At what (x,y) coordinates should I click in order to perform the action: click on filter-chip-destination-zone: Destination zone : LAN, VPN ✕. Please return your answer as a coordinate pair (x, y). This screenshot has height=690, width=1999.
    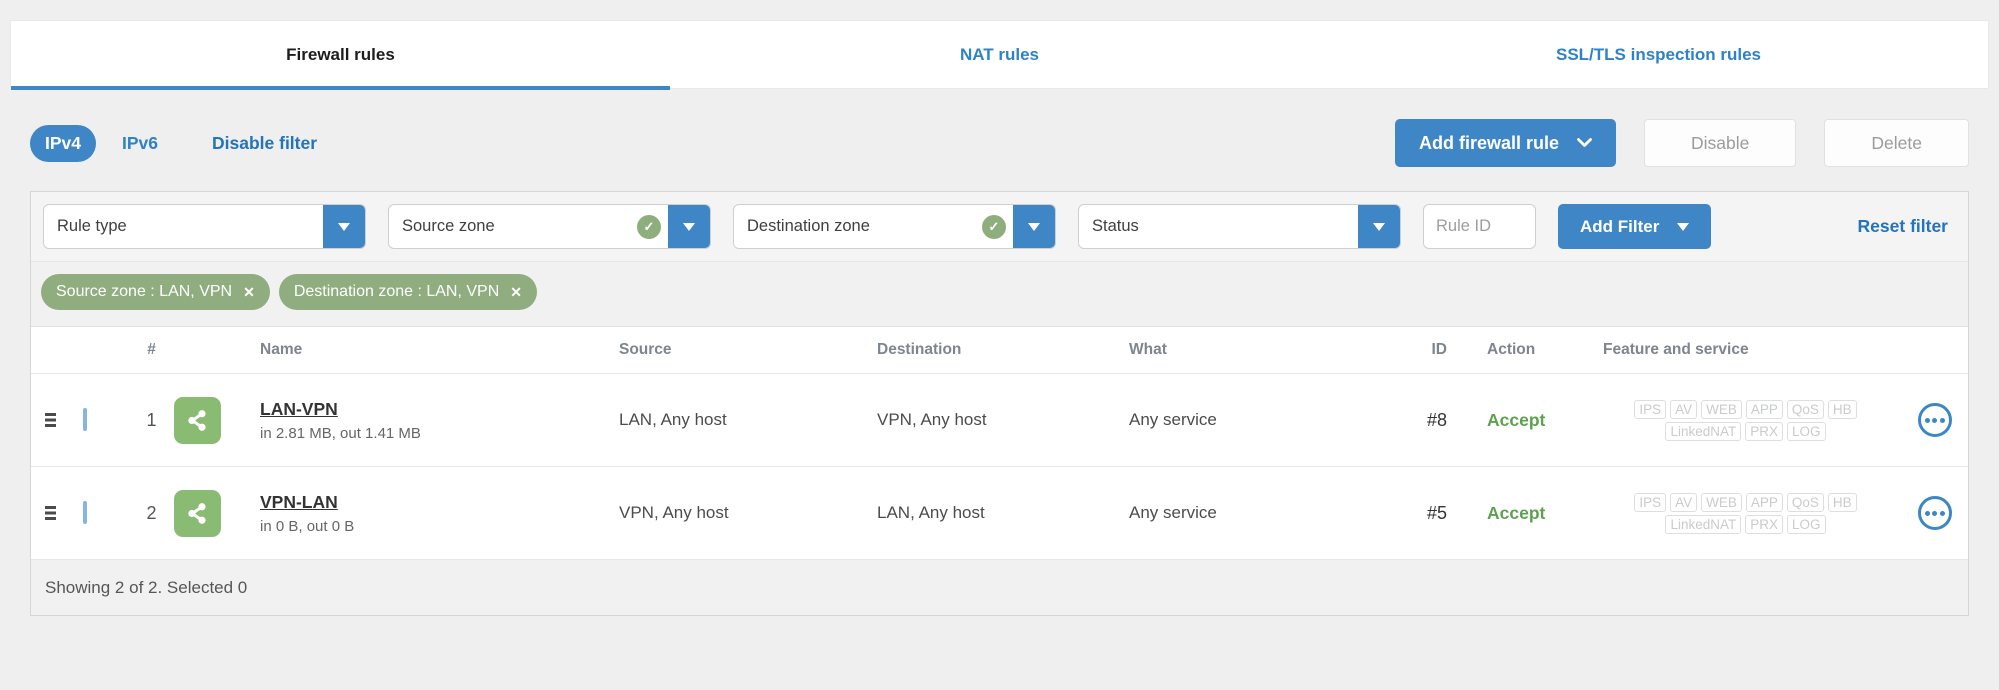
    Looking at the image, I should click on (407, 292).